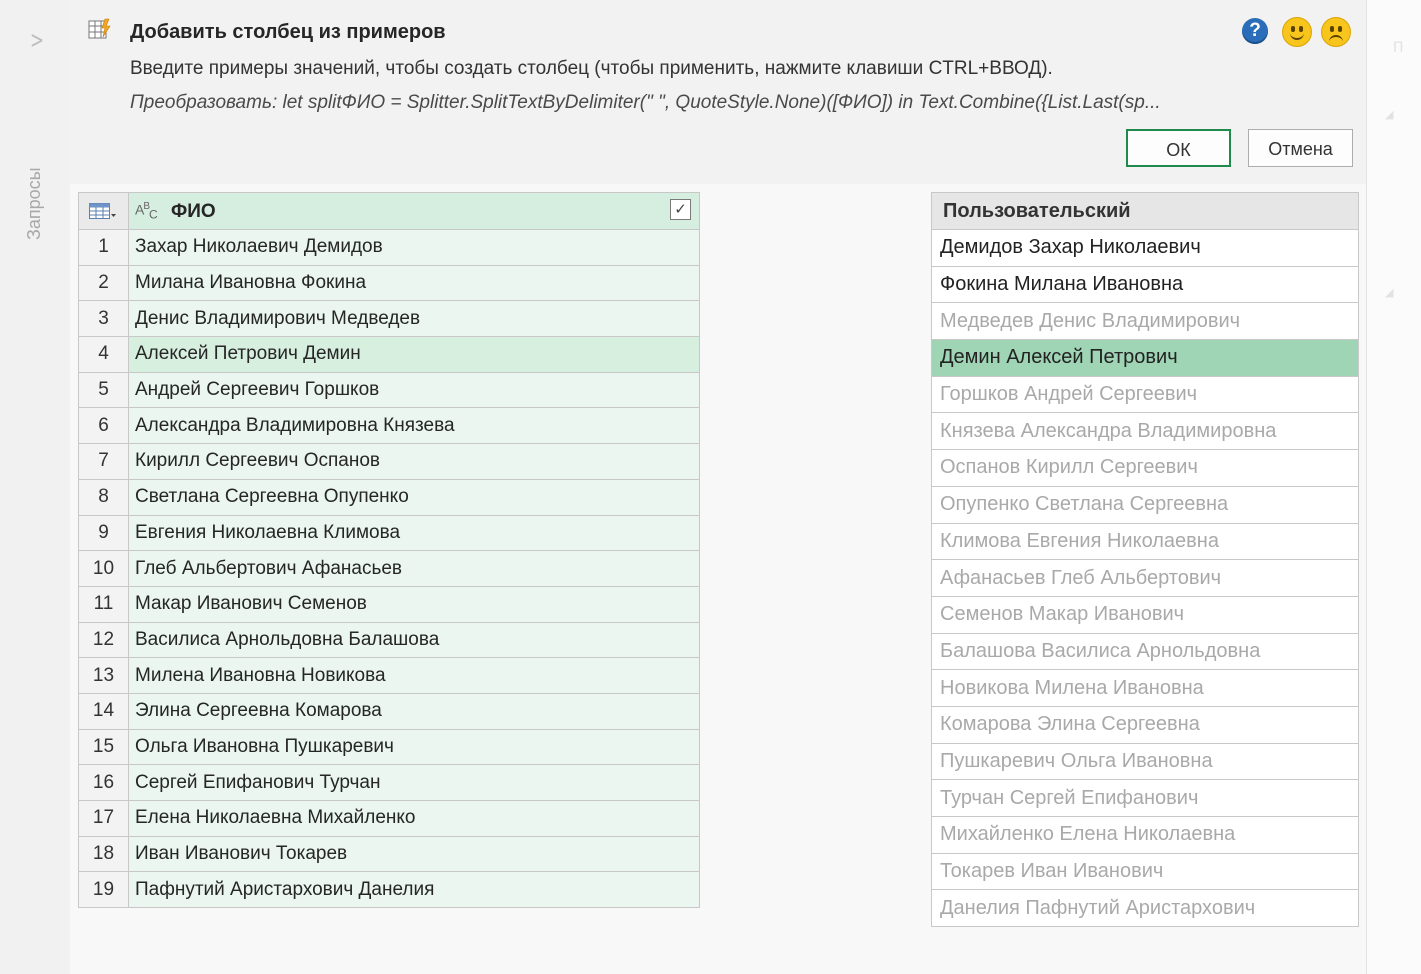  What do you see at coordinates (103, 461) in the screenshot?
I see `row-number: 7` at bounding box center [103, 461].